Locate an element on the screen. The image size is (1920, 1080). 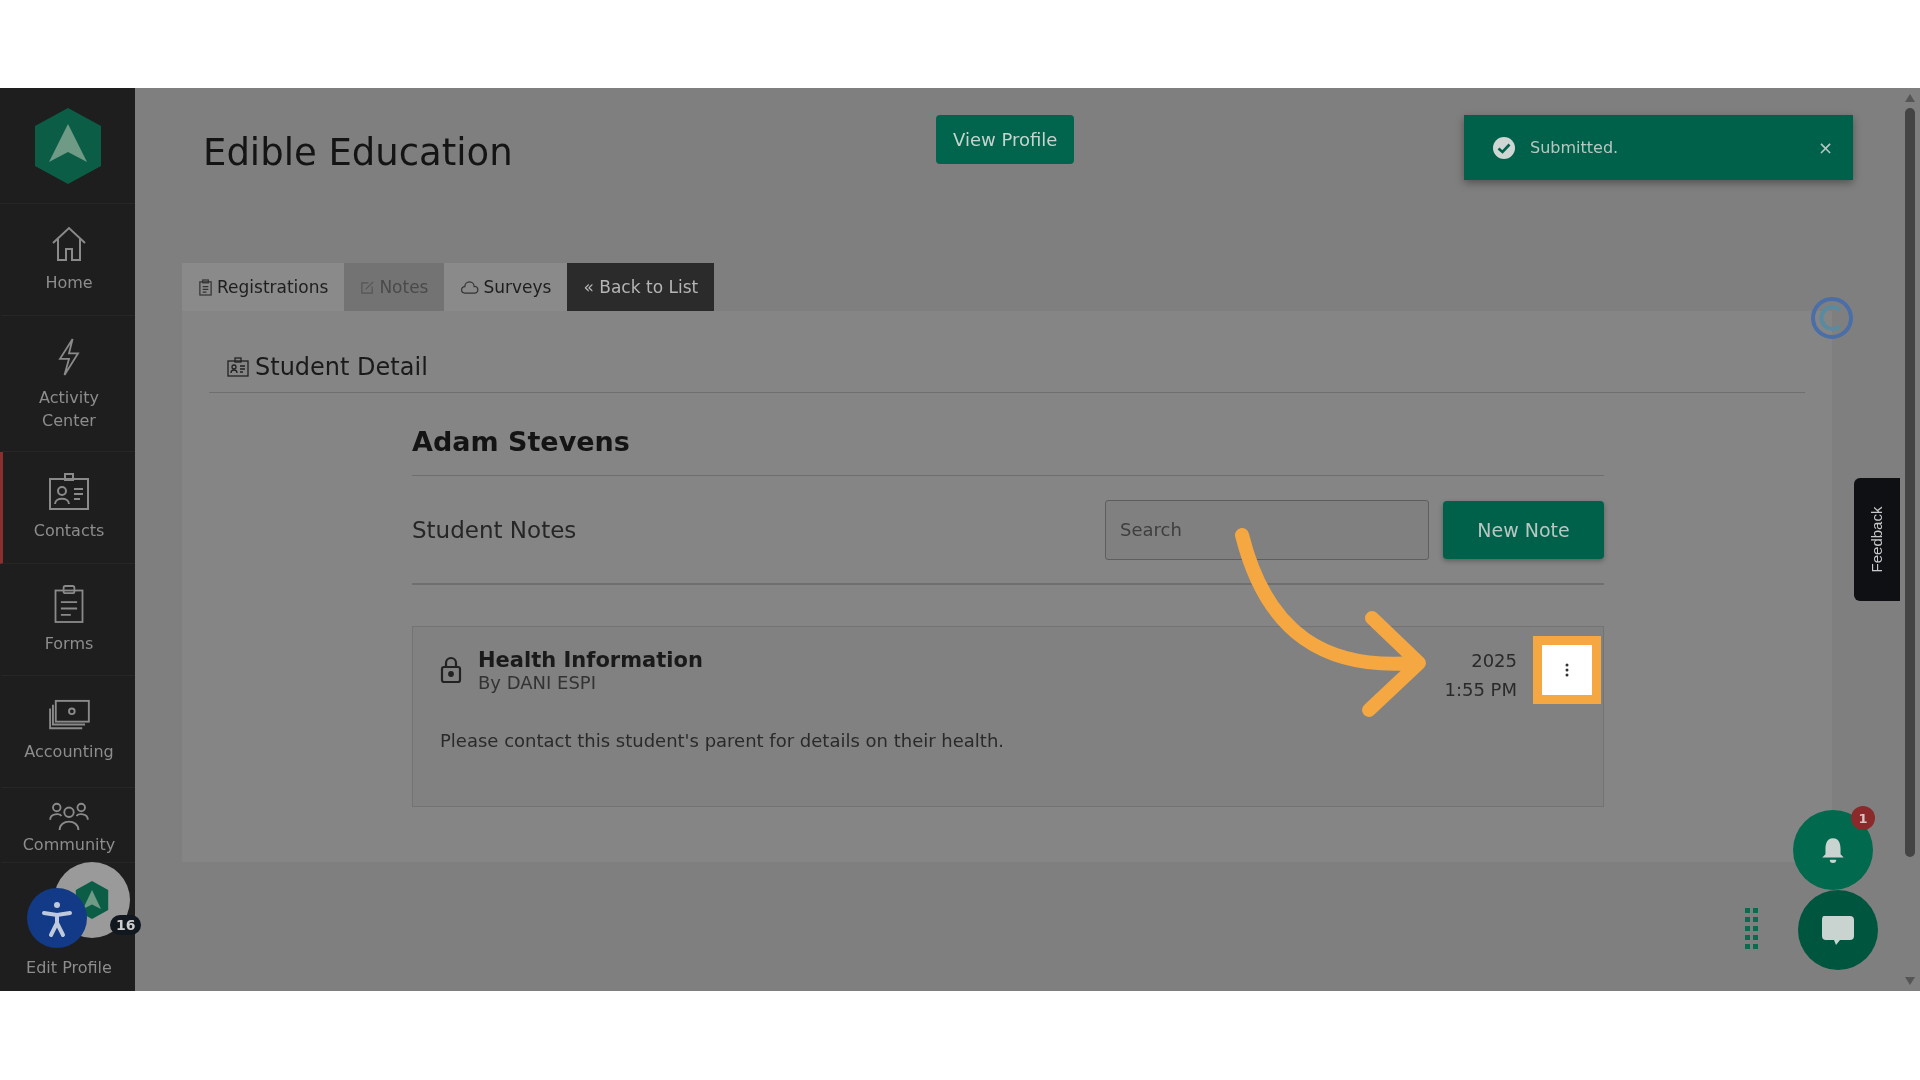
nav-item: Community is located at coordinates (67, 825).